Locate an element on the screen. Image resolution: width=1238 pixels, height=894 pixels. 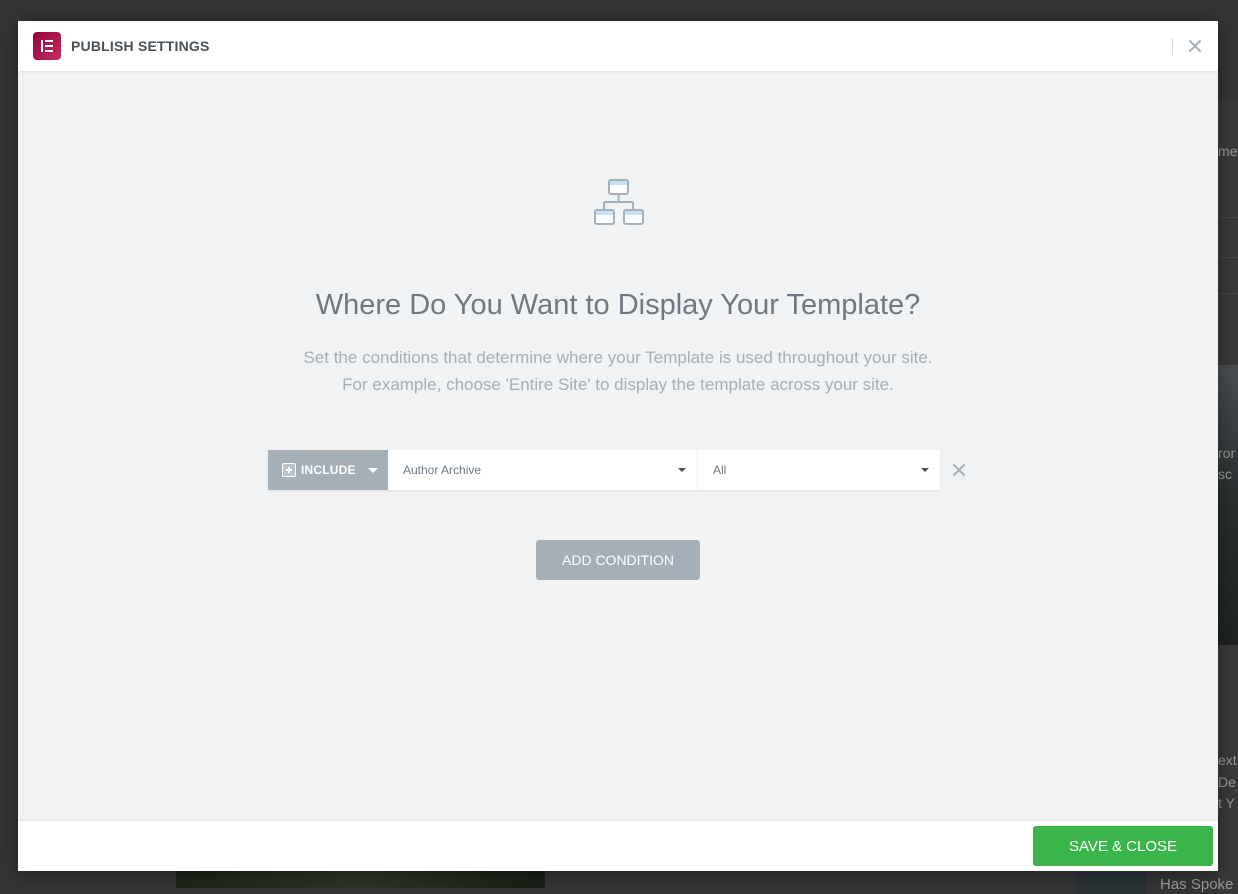
header-divider is located at coordinates (1172, 46).